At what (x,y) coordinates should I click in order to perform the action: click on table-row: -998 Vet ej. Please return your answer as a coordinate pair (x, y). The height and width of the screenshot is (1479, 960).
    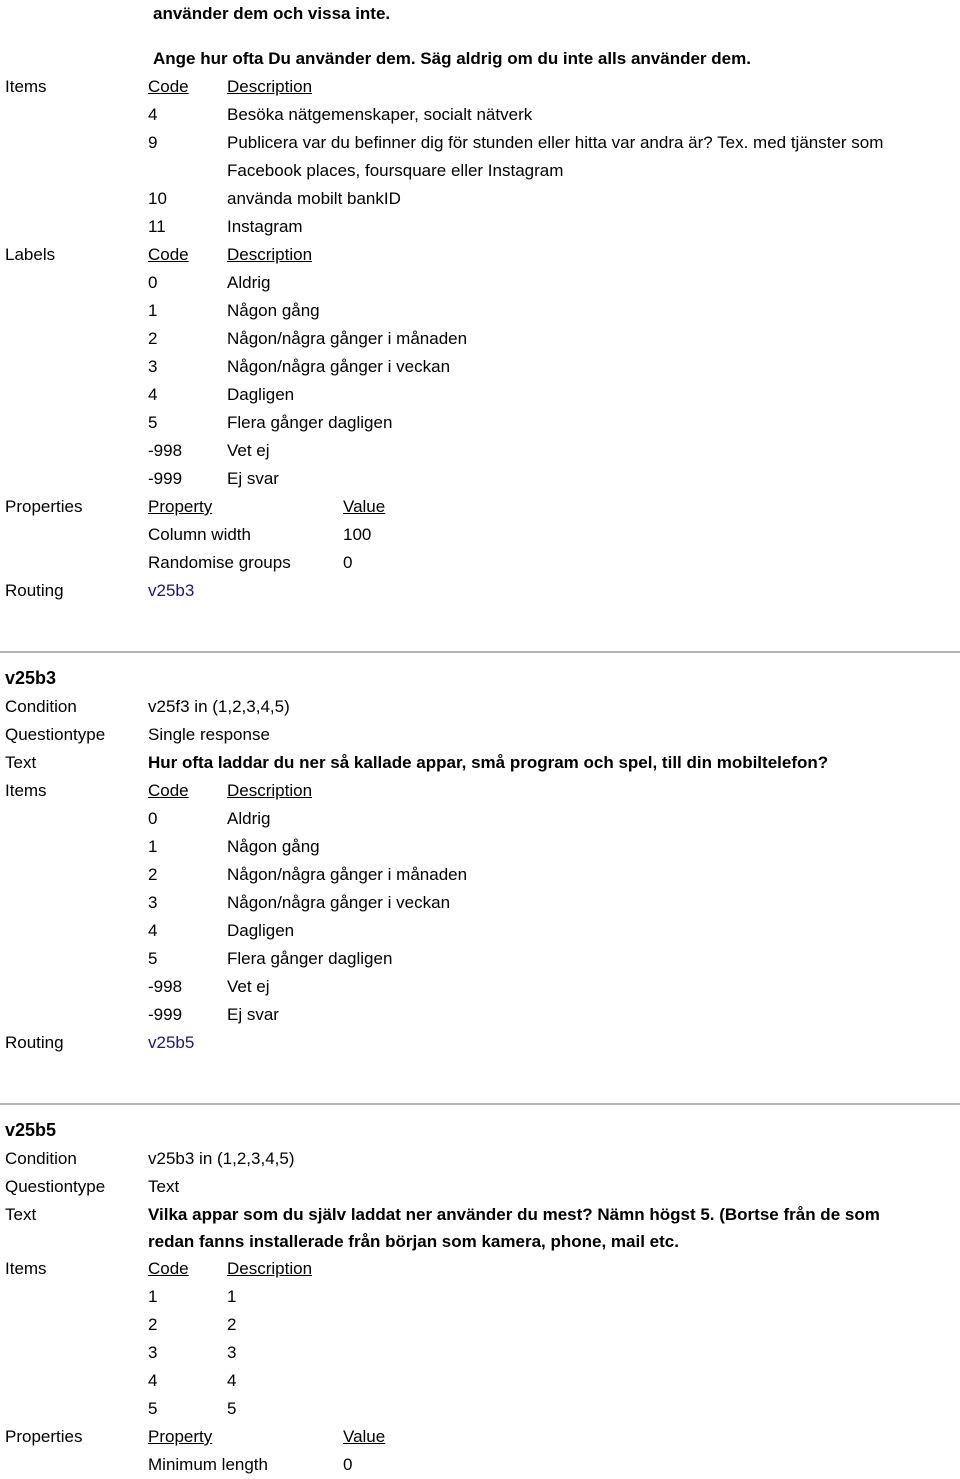
    Looking at the image, I should click on (554, 987).